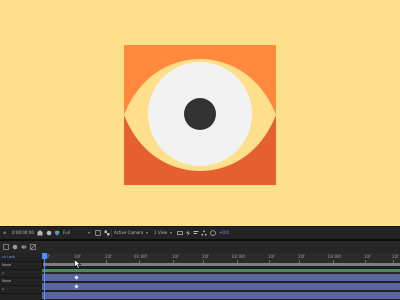 The height and width of the screenshot is (300, 400). I want to click on pixel-aspect-icon, so click(180, 233).